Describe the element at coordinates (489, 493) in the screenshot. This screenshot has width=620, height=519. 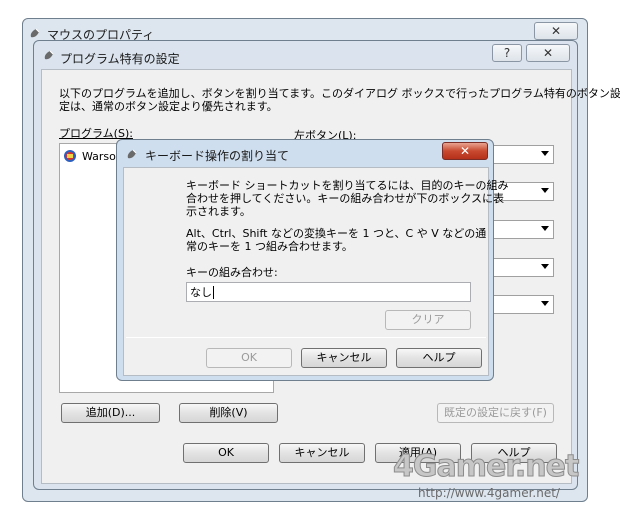
I see `watermark-url: http://www.4gamer.net/` at that location.